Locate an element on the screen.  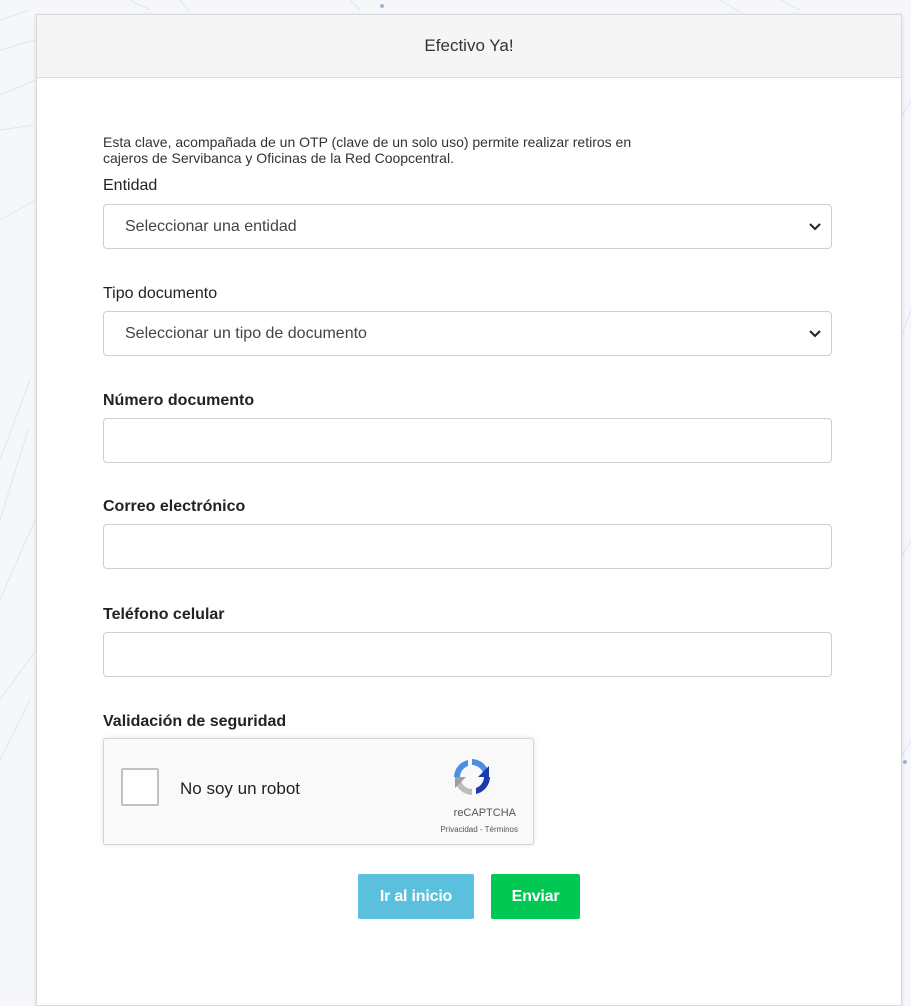
recaptcha-links: Privacidad - Términos is located at coordinates (460, 829).